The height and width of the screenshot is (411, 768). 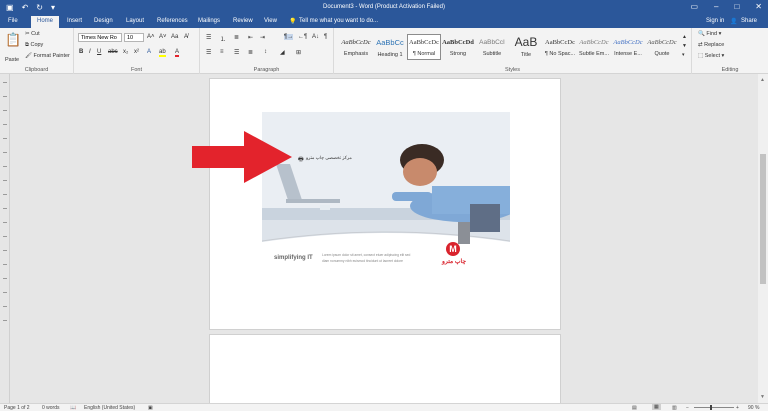 I want to click on increase-indent-icon: ⇥, so click(x=262, y=37).